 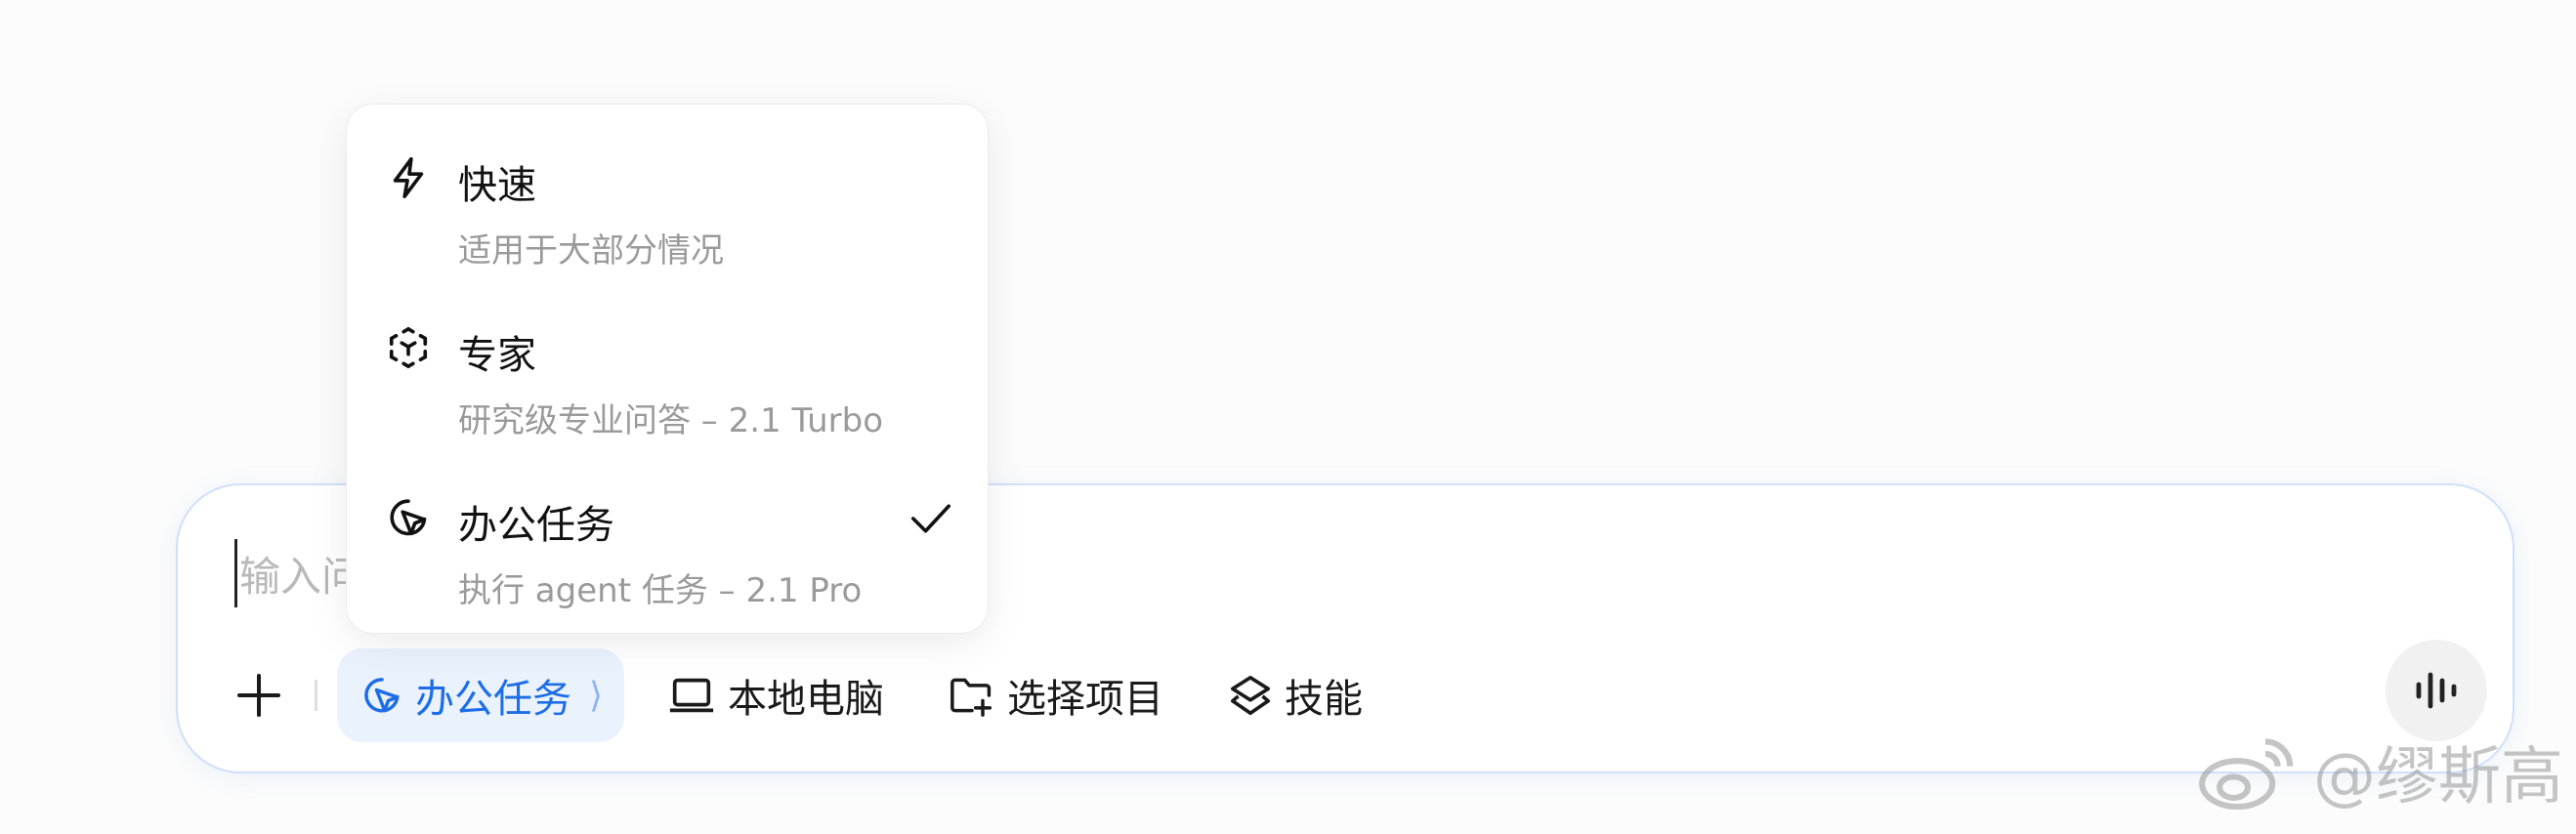 What do you see at coordinates (971, 697) in the screenshot?
I see `folder-add-icon` at bounding box center [971, 697].